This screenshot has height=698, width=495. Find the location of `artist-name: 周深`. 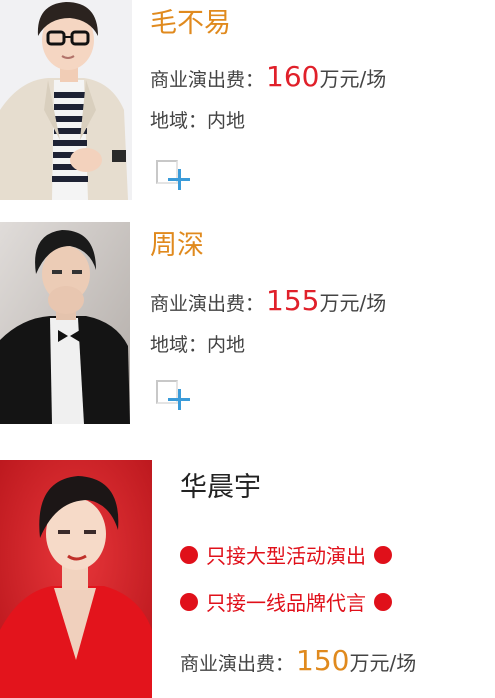

artist-name: 周深 is located at coordinates (177, 245).